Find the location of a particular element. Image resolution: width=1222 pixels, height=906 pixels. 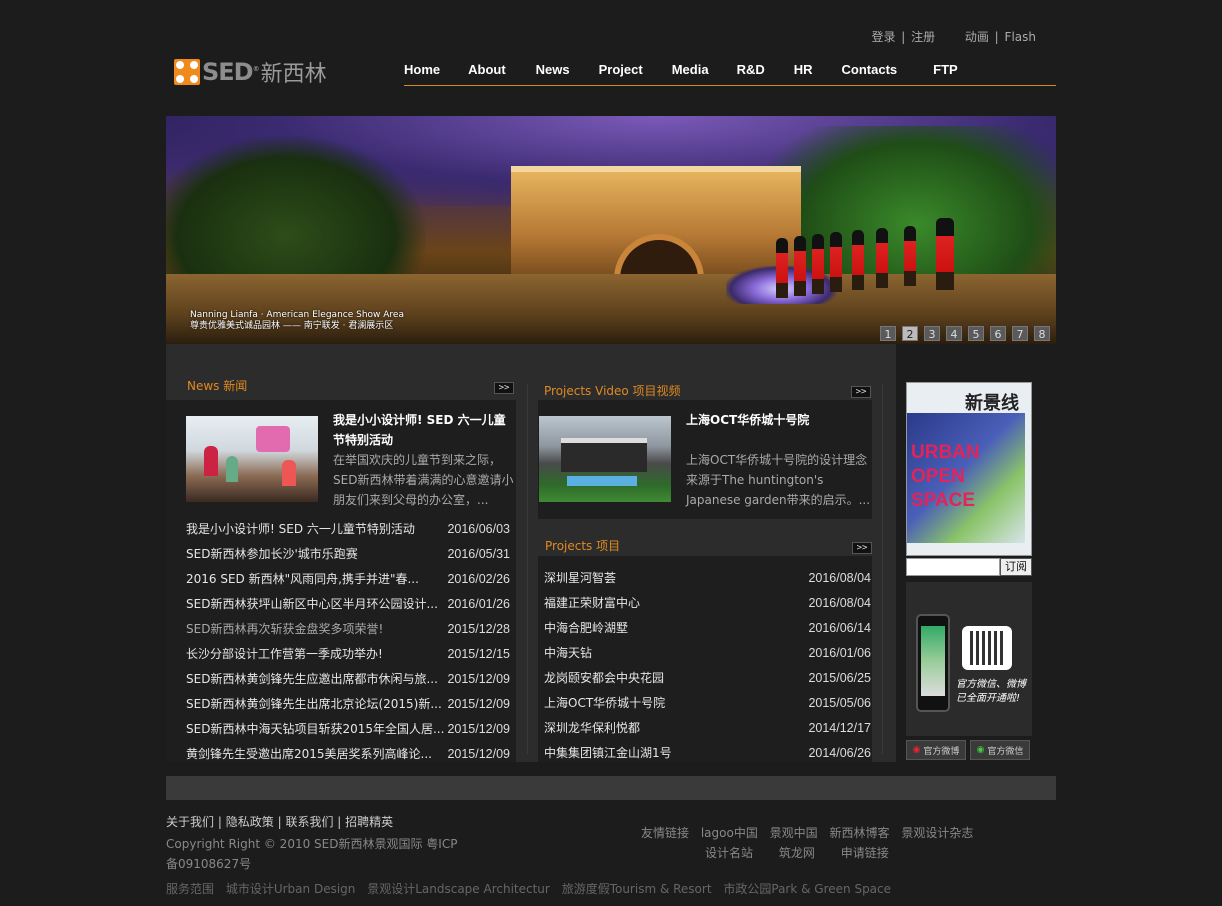

guards-image is located at coordinates (881, 258).